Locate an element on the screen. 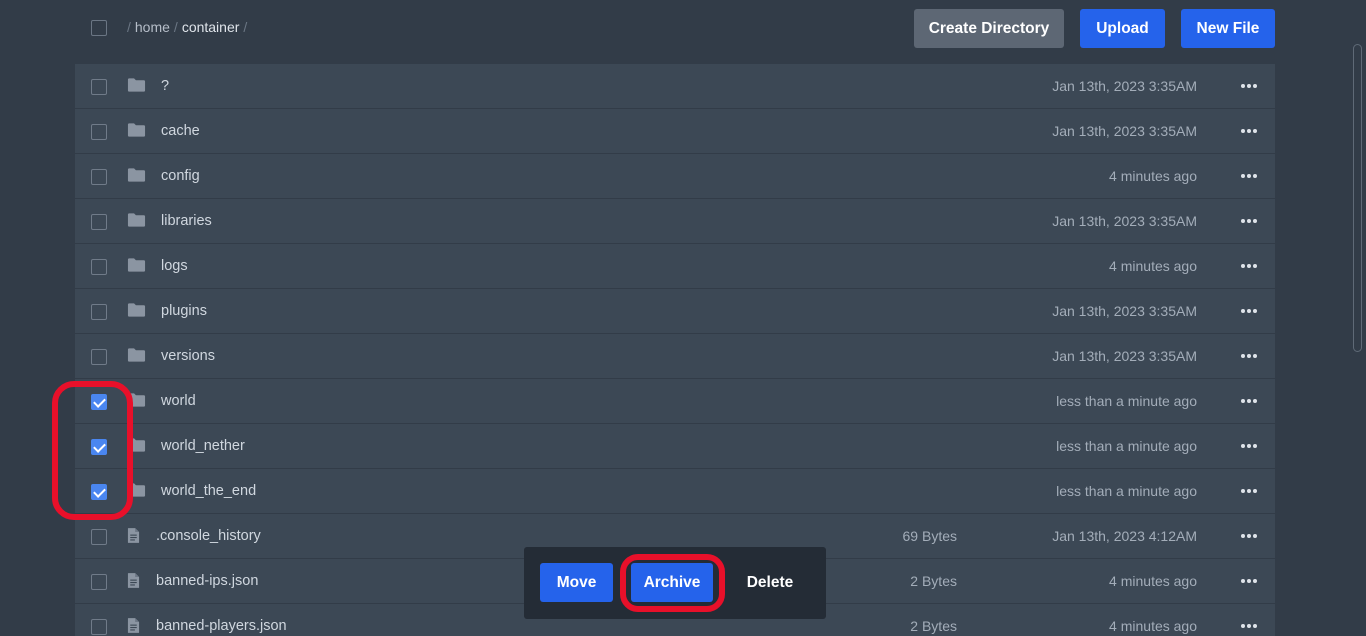 Image resolution: width=1366 pixels, height=636 pixels. file-size: 69 Bytes is located at coordinates (929, 536).